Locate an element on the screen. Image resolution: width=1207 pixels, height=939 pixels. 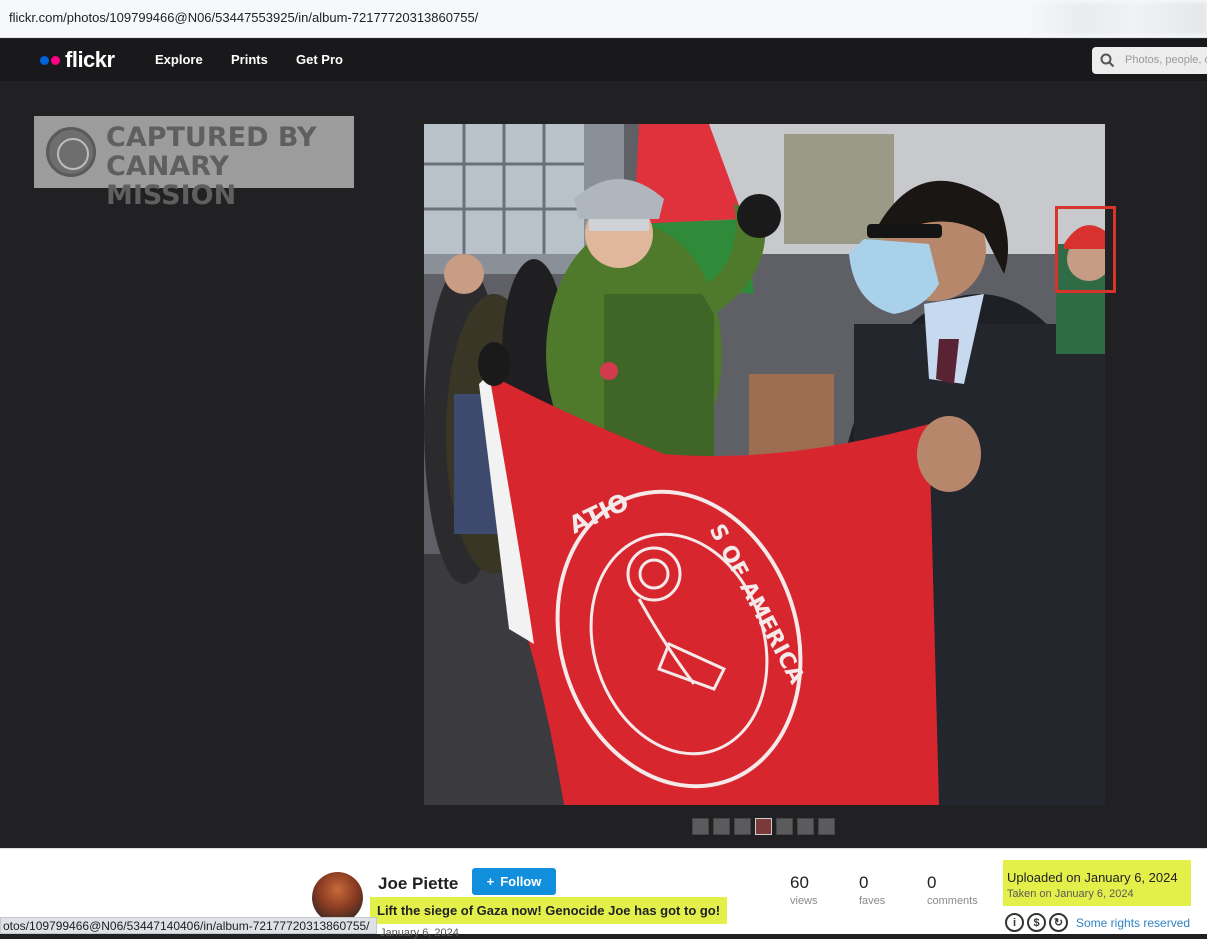
flickr-logo: flickr is located at coordinates (77, 59).